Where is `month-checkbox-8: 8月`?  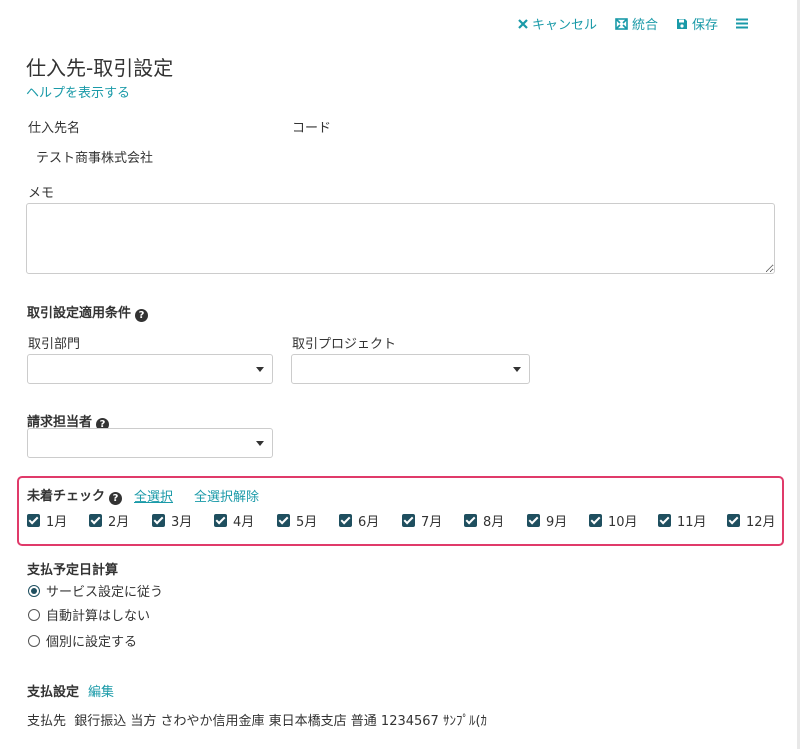 month-checkbox-8: 8月 is located at coordinates (484, 520).